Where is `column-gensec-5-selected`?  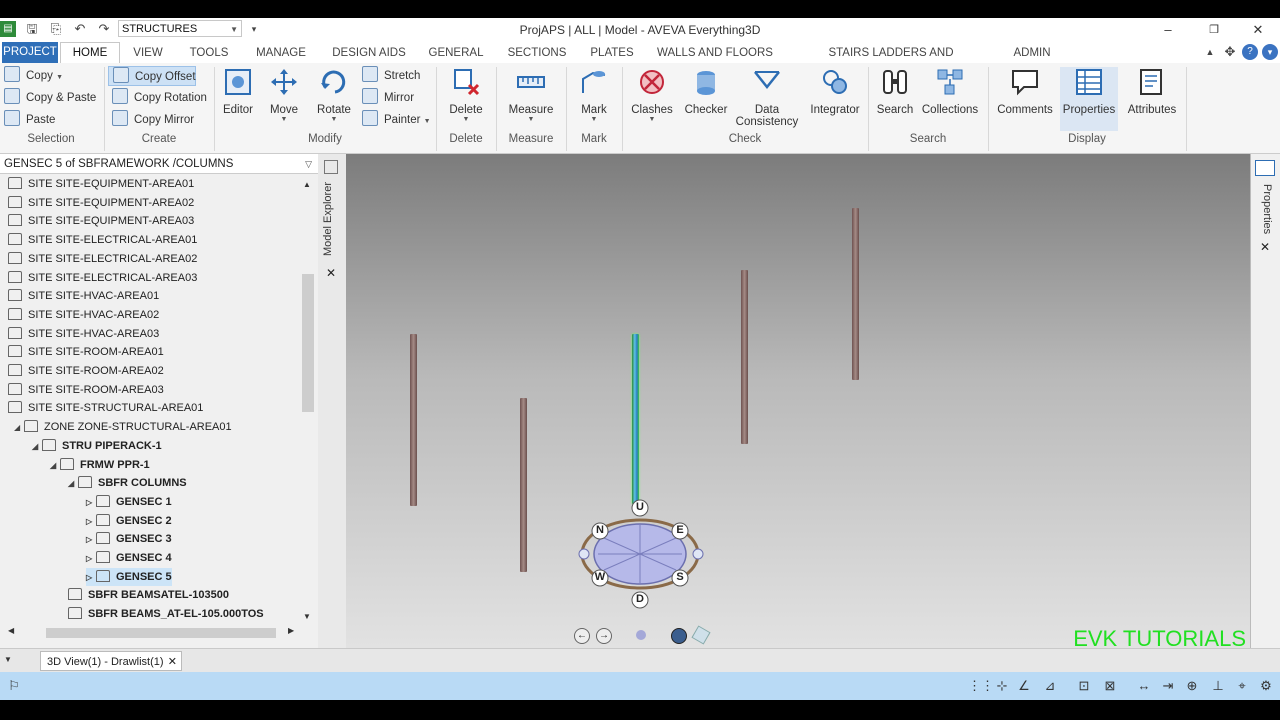 column-gensec-5-selected is located at coordinates (635, 419).